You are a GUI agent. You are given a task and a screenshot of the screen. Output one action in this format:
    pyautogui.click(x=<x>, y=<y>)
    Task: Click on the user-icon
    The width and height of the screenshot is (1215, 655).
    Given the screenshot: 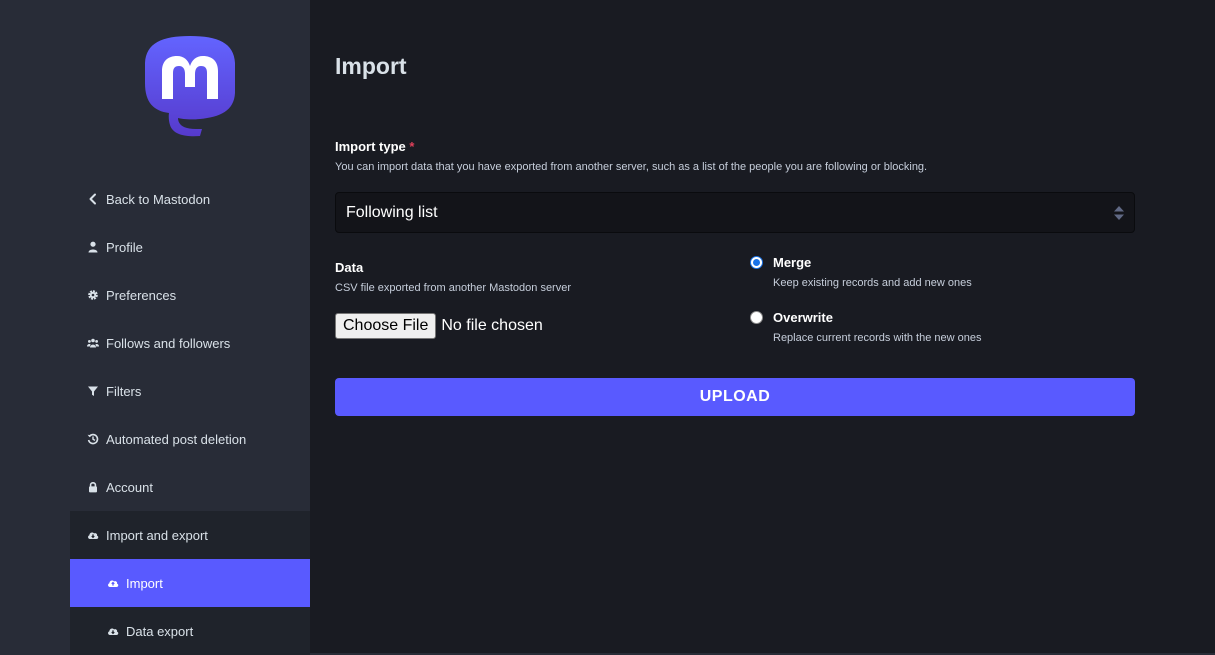 What is the action you would take?
    pyautogui.click(x=93, y=247)
    